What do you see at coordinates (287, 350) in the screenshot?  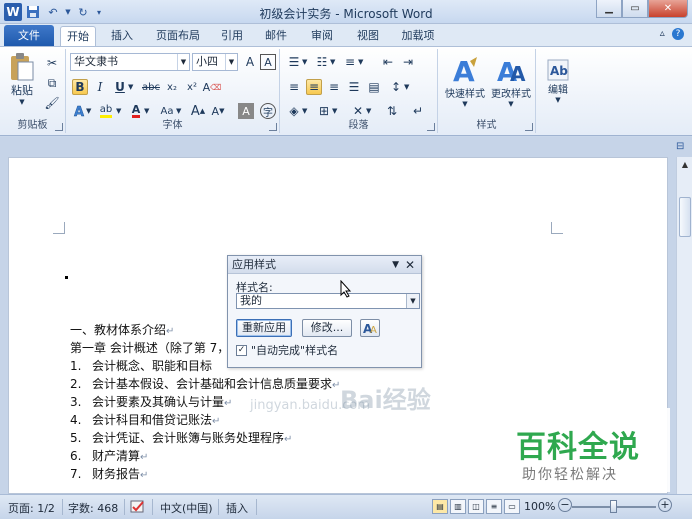 I see `autocomplete-option: ✓ "自动完成"样式名` at bounding box center [287, 350].